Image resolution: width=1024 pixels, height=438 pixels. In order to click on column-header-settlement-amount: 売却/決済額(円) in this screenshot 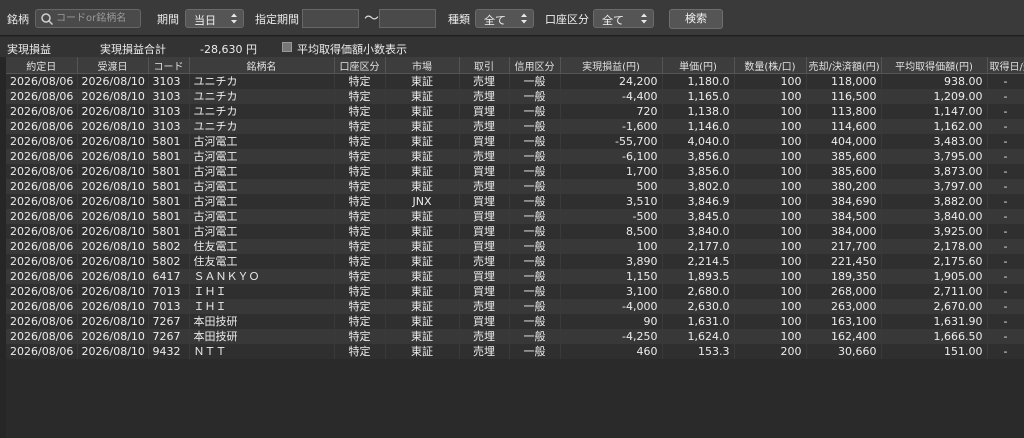, I will do `click(844, 65)`.